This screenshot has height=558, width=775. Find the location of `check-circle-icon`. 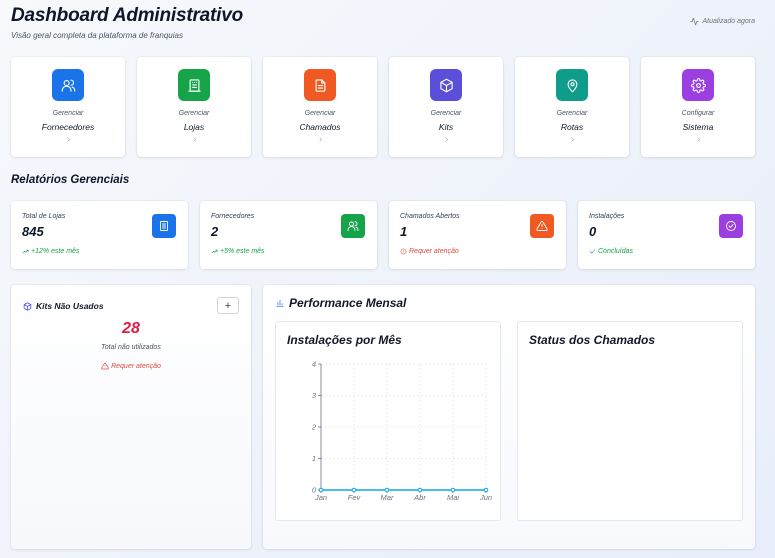

check-circle-icon is located at coordinates (731, 226).